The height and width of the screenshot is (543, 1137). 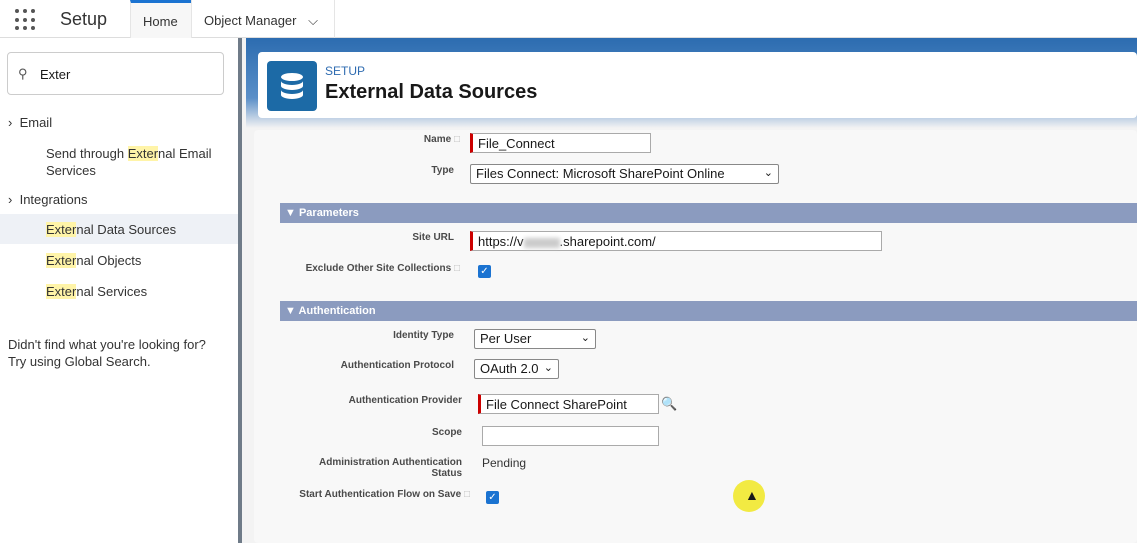 What do you see at coordinates (390, 468) in the screenshot?
I see `admin-status-label: Administration Authentication Status` at bounding box center [390, 468].